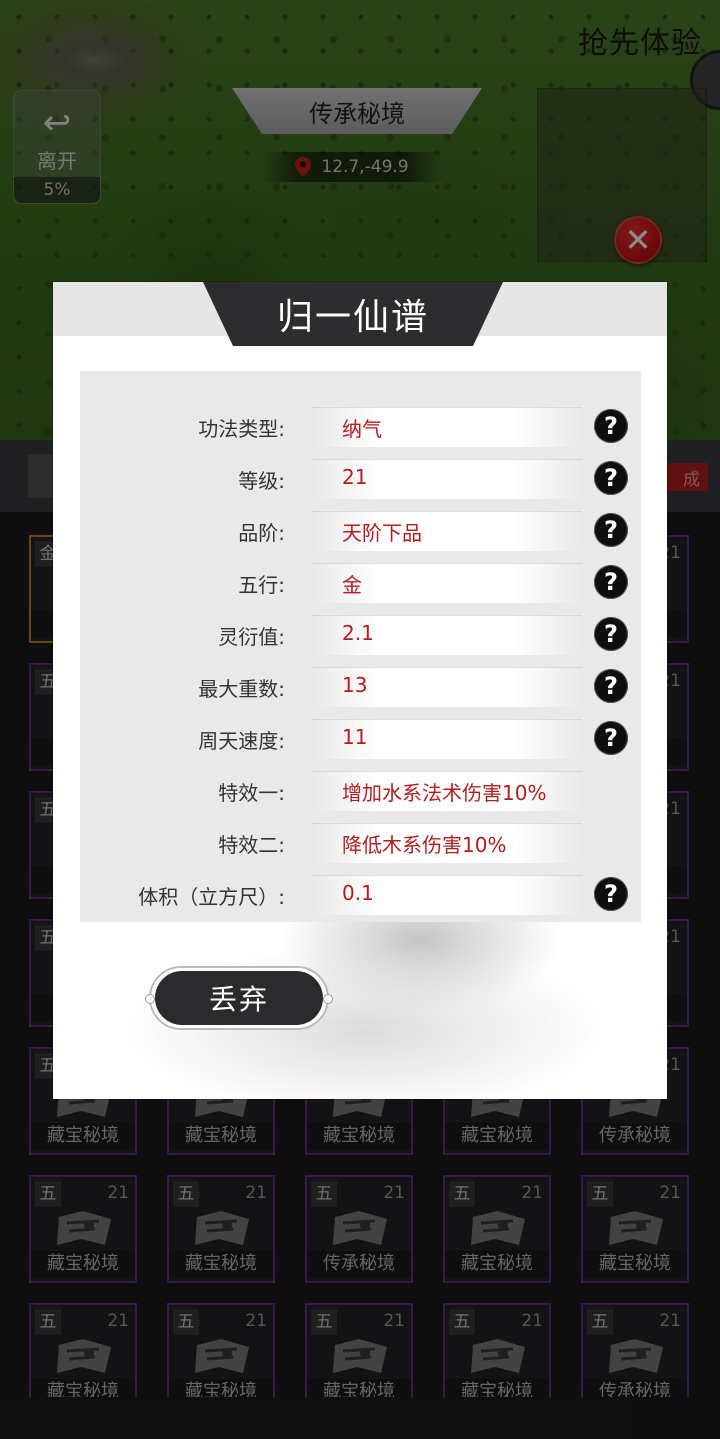  I want to click on attribute-row: 特效二: 降低木系伤害10%, so click(360, 843).